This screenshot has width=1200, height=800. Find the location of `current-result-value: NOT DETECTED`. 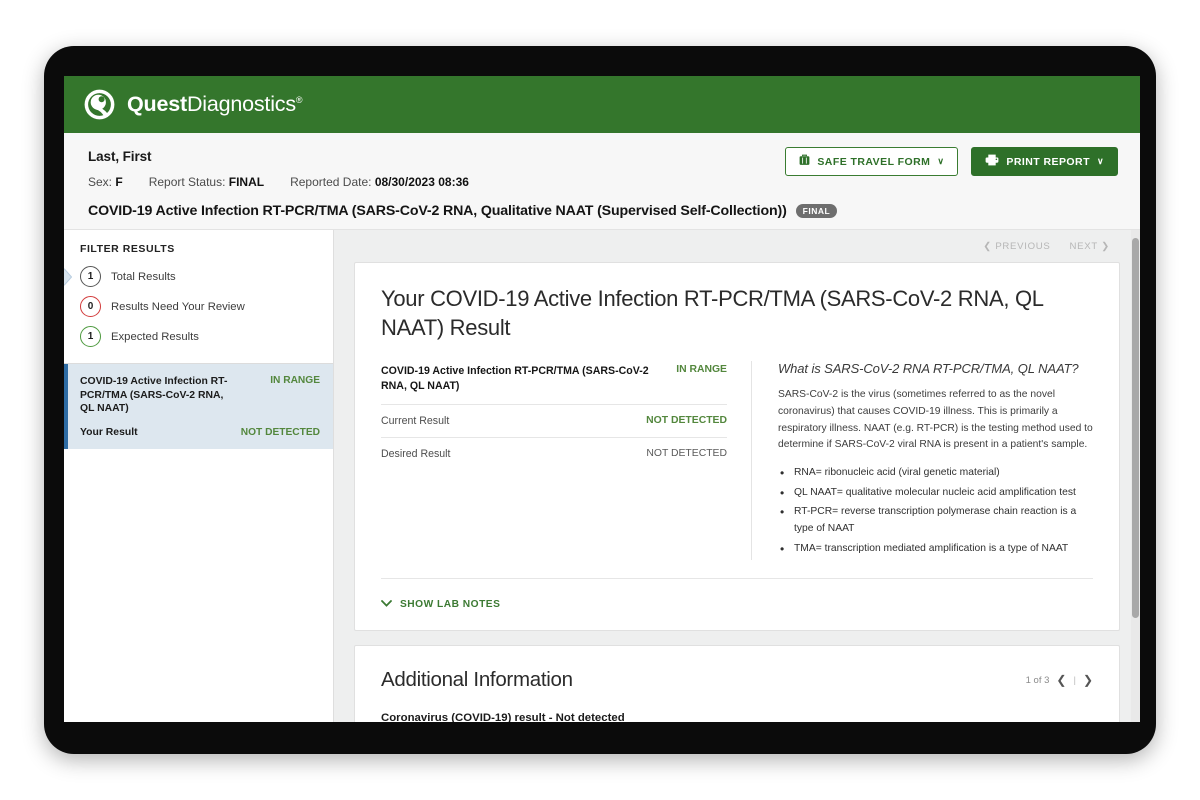

current-result-value: NOT DETECTED is located at coordinates (686, 420).